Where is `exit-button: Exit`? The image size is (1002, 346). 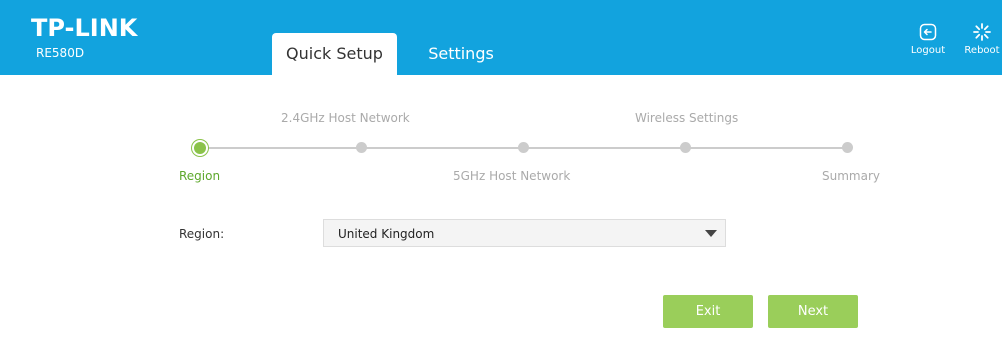
exit-button: Exit is located at coordinates (708, 311).